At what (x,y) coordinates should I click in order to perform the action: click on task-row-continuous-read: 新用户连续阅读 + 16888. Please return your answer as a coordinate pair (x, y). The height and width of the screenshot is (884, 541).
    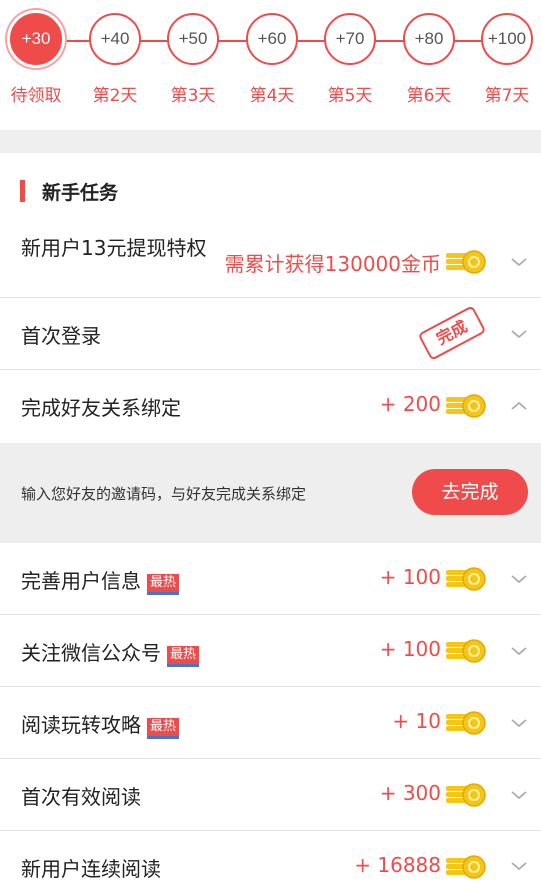
    Looking at the image, I should click on (270, 857).